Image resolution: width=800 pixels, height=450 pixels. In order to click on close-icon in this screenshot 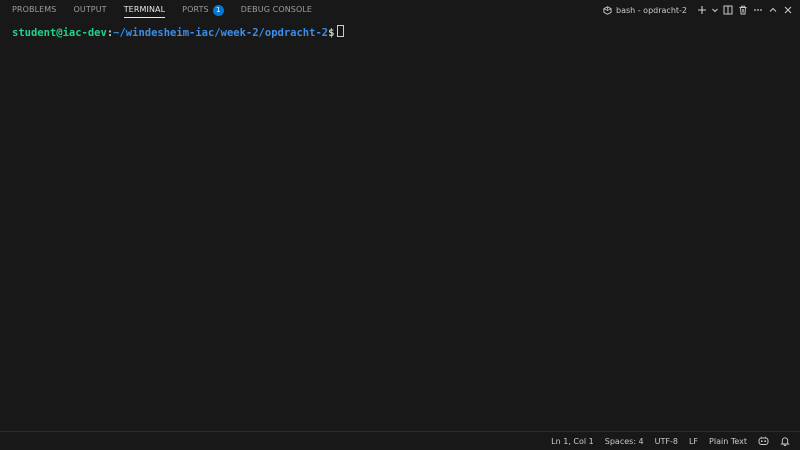, I will do `click(787, 10)`.